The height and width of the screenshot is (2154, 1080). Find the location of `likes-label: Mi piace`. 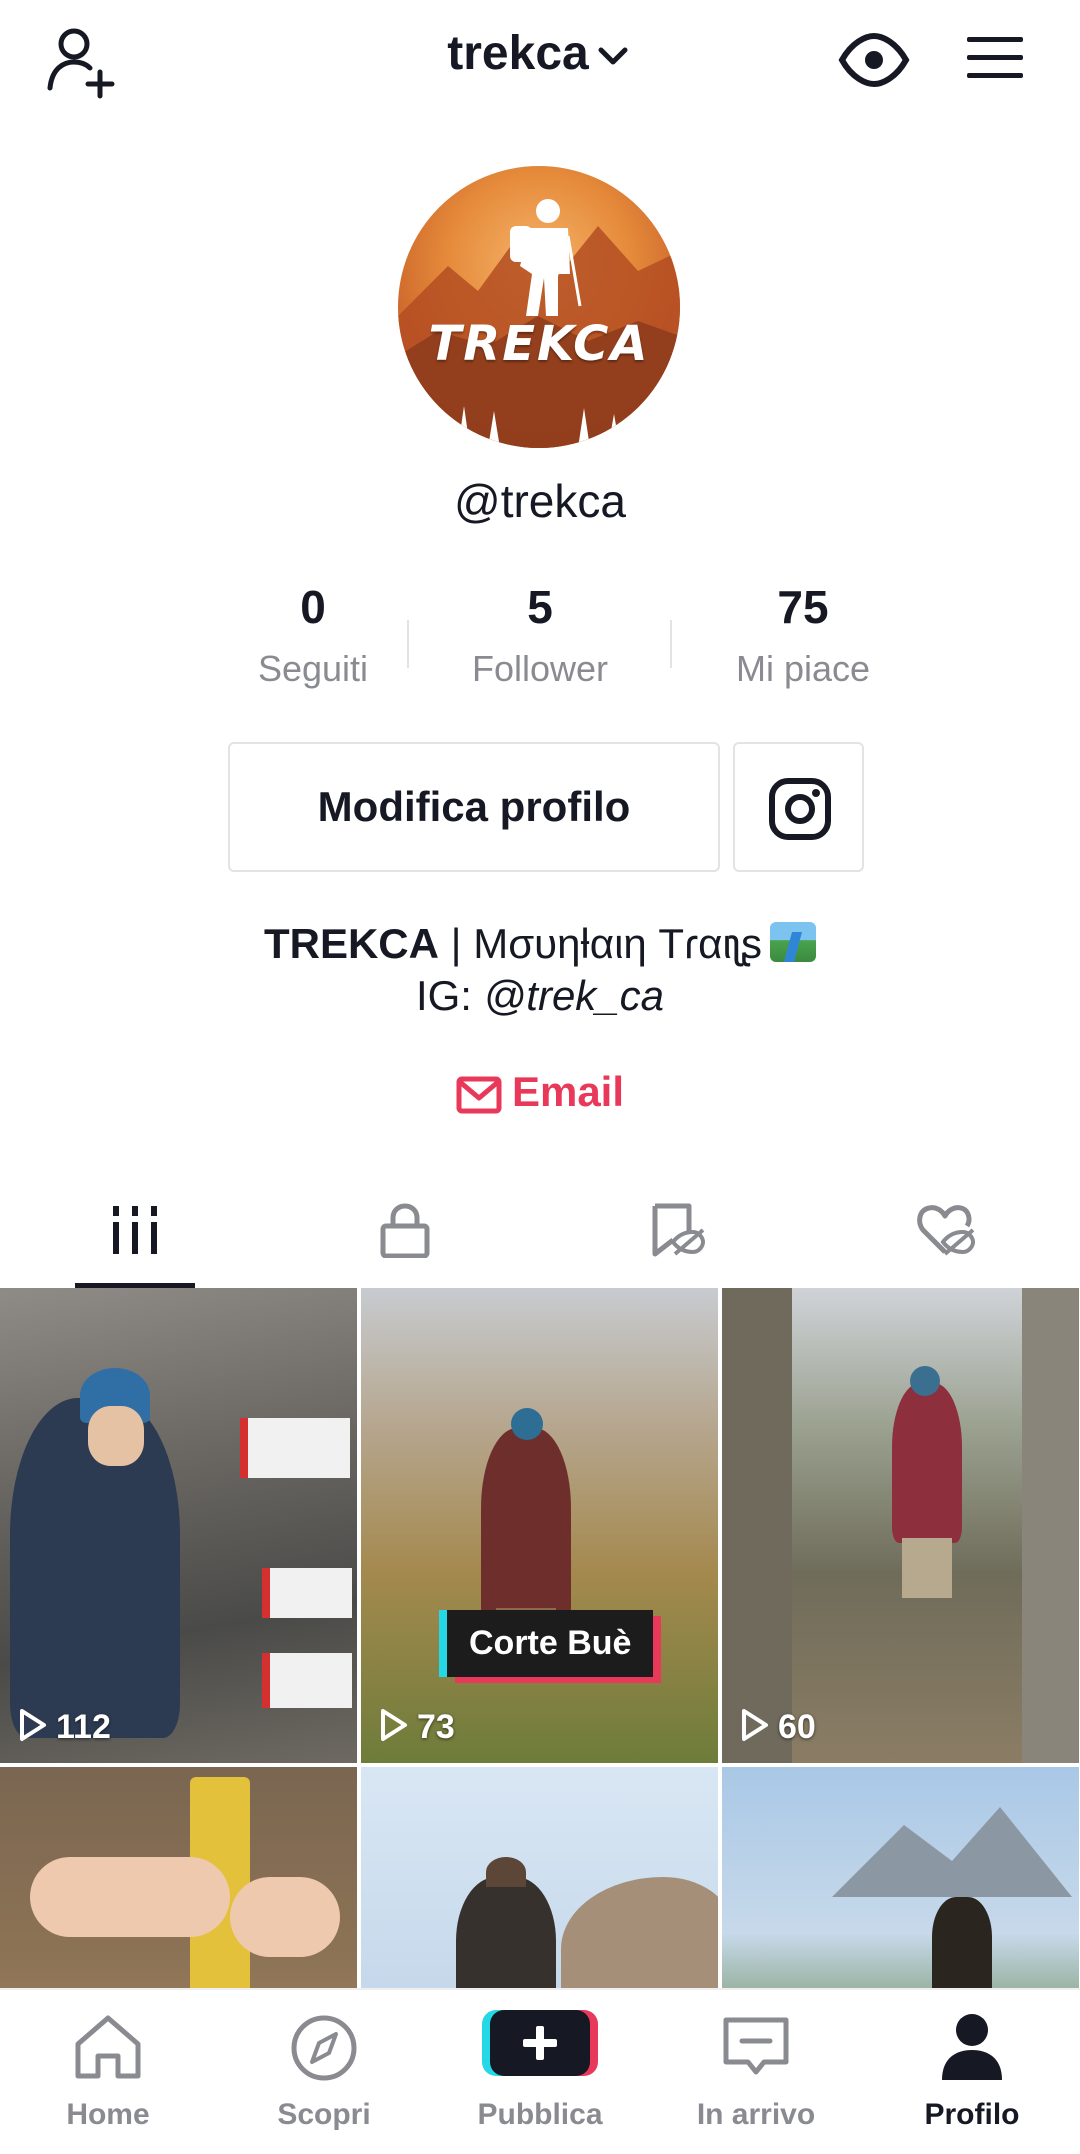

likes-label: Mi piace is located at coordinates (803, 668).